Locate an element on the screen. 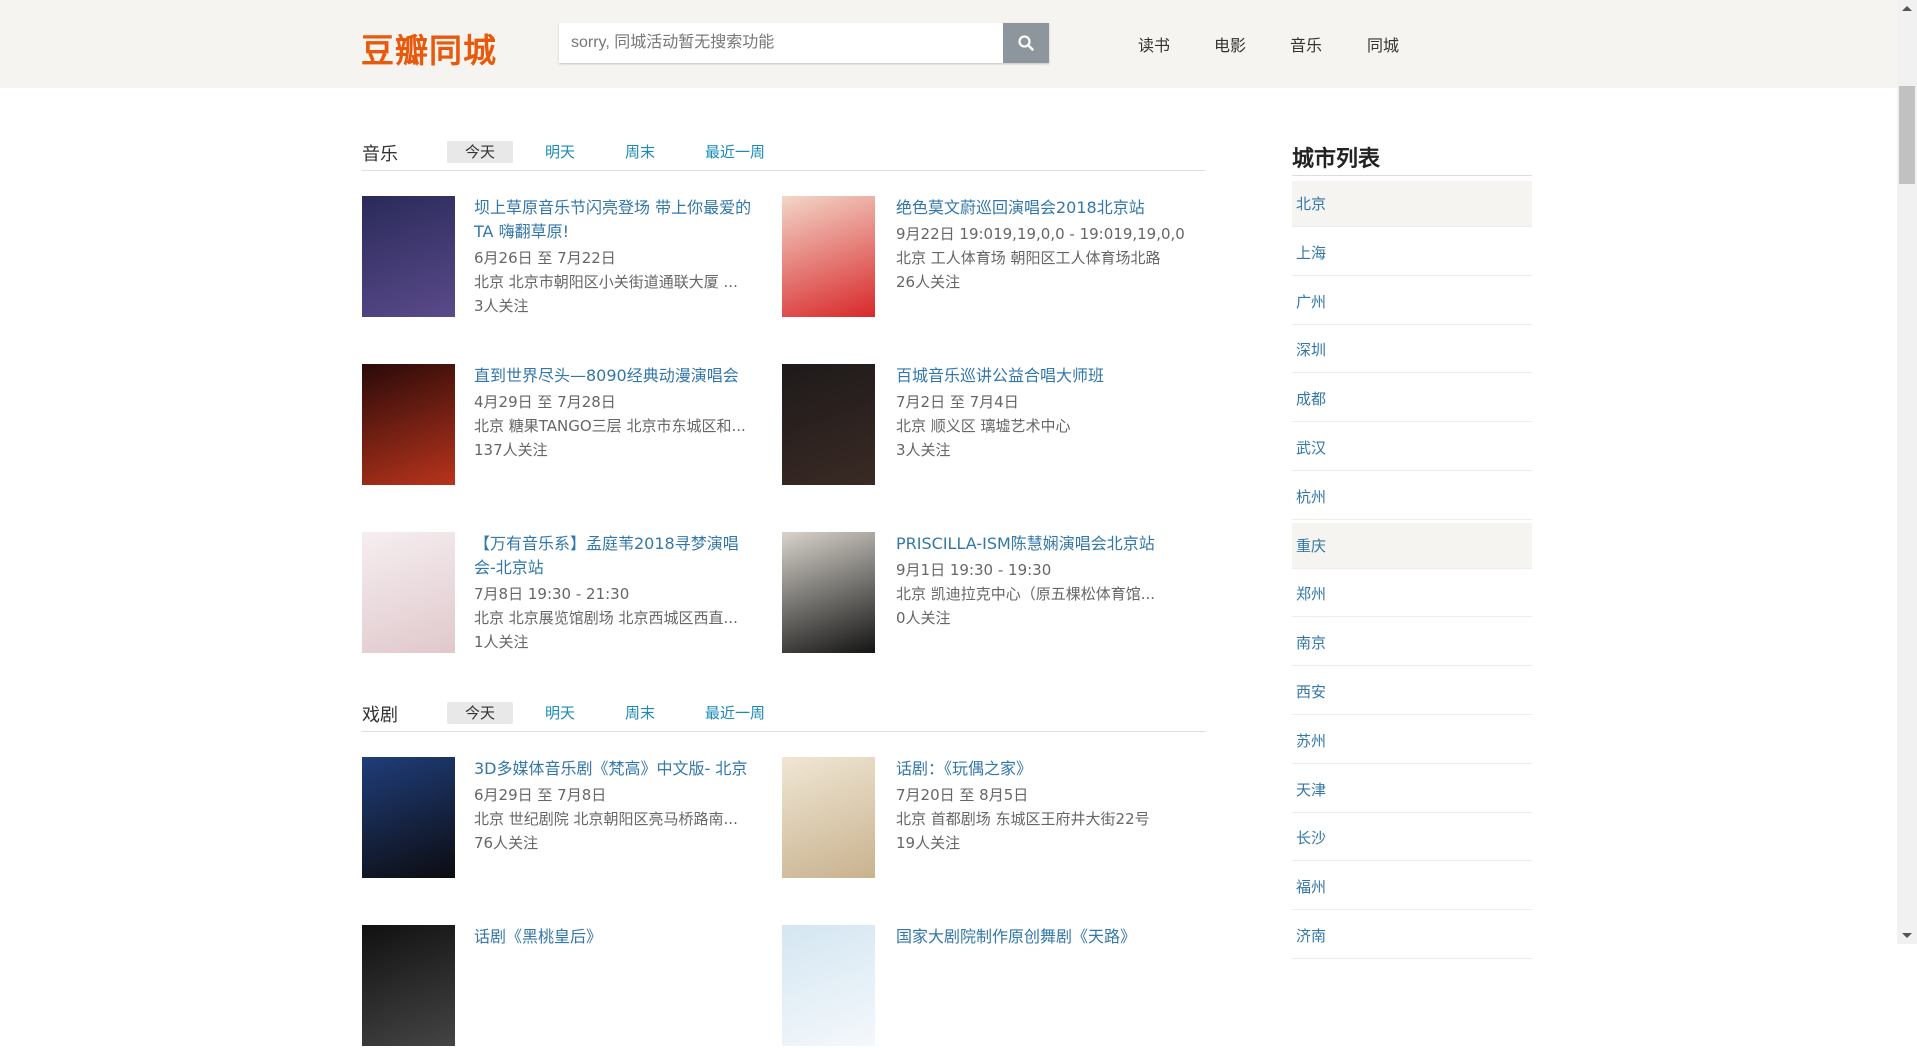  scrollbar-thumb is located at coordinates (1907, 135).